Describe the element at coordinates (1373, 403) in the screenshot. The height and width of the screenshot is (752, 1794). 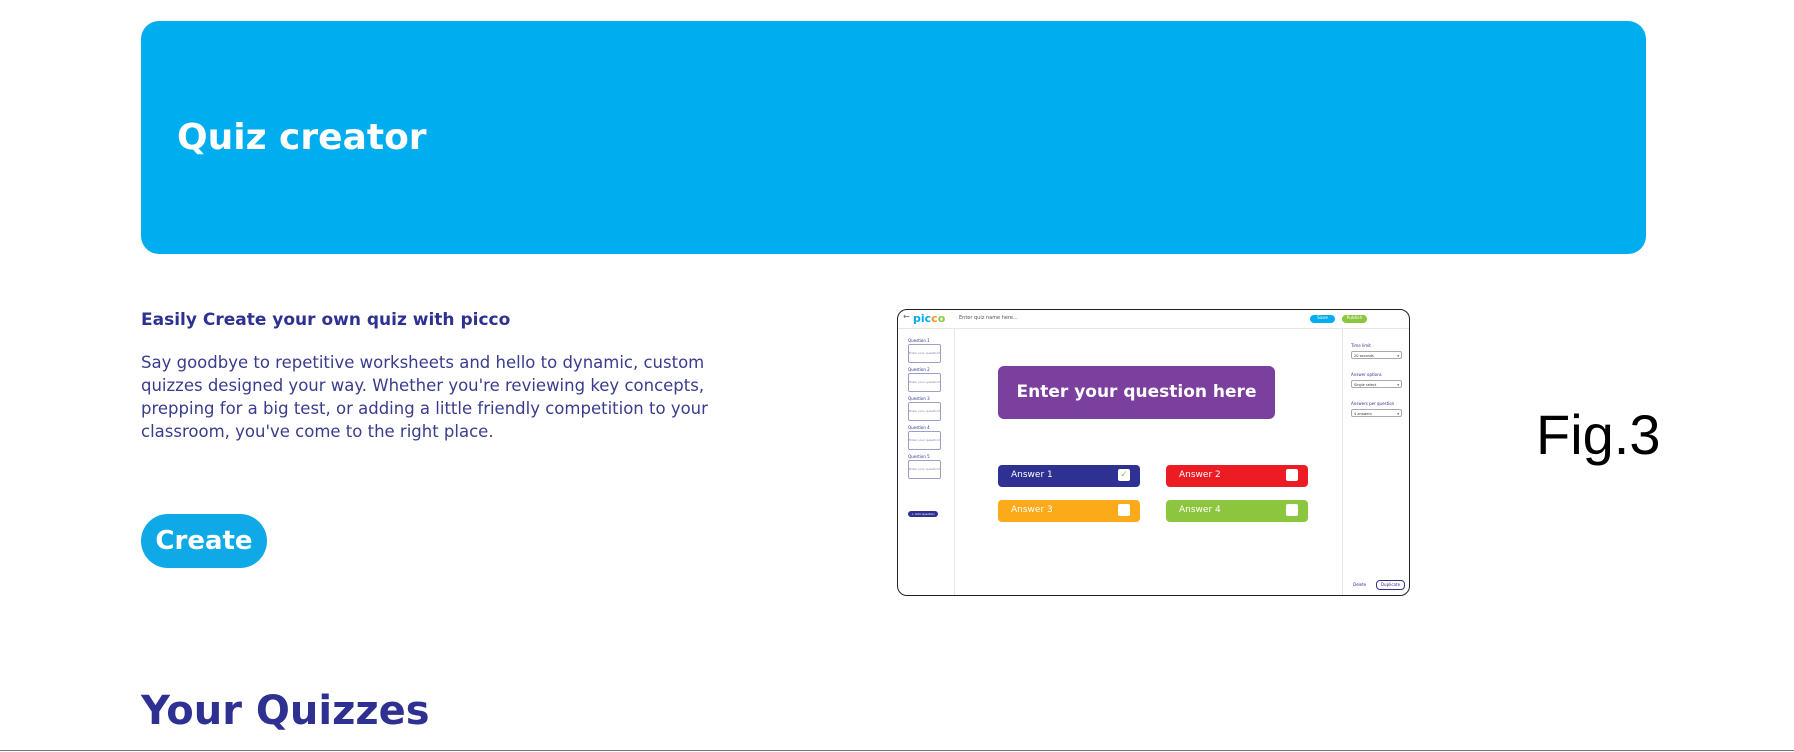
I see `answers-per-question-label: Answers per question` at that location.